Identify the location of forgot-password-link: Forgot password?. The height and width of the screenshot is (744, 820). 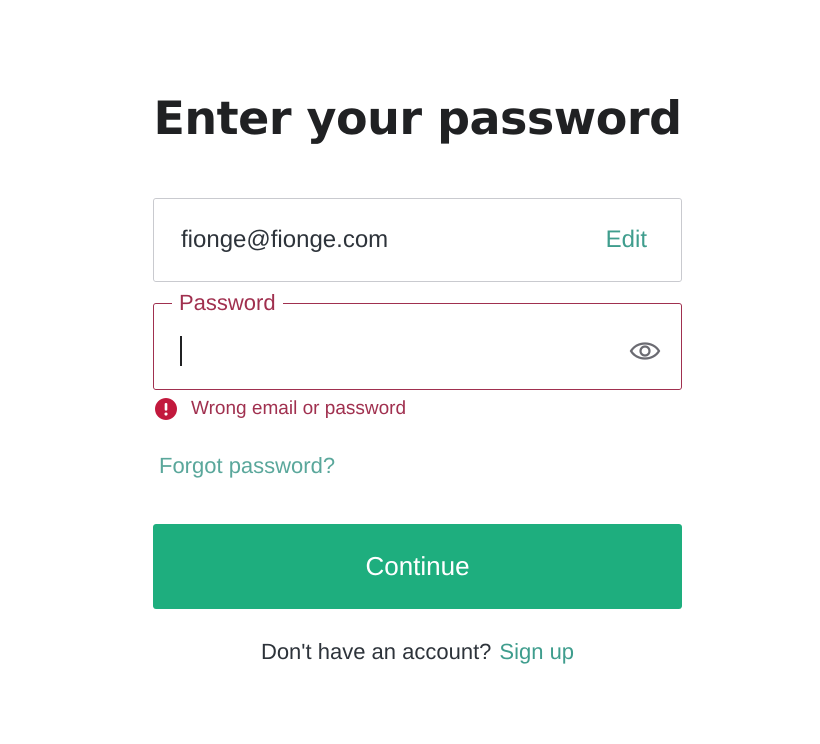
(247, 466).